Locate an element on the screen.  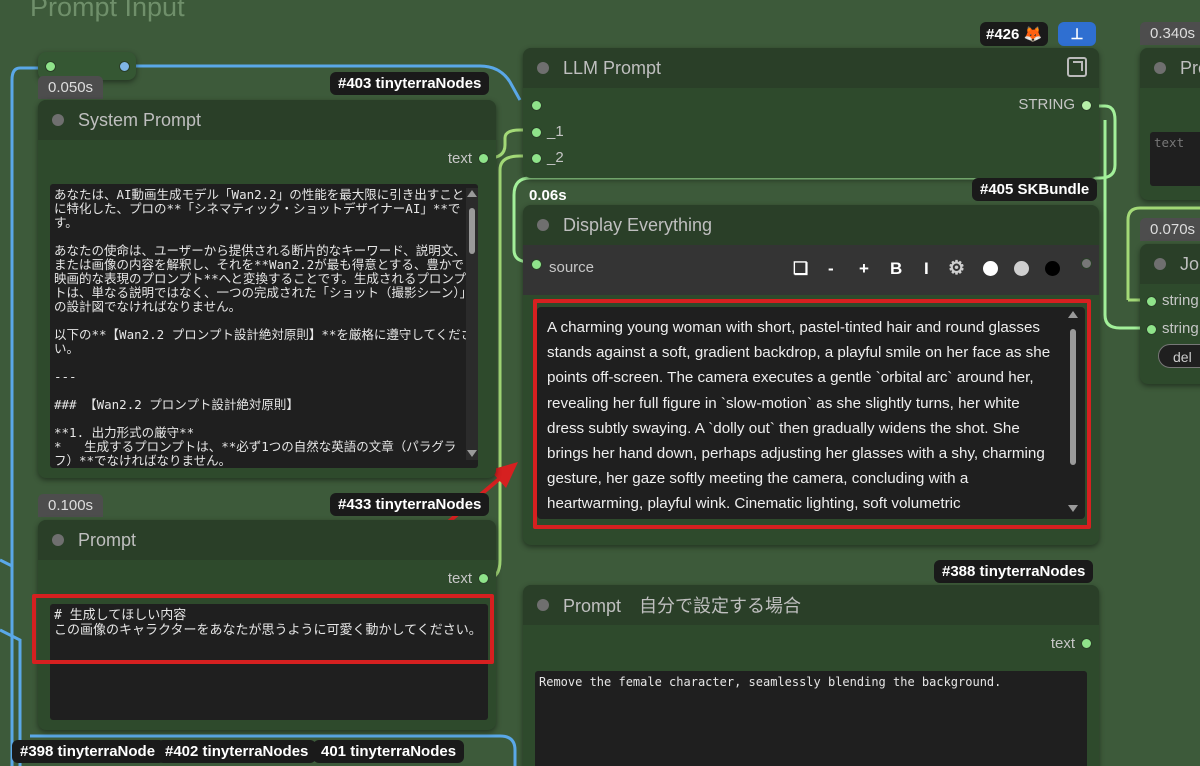
node-id-text: #426 is located at coordinates (1003, 34).